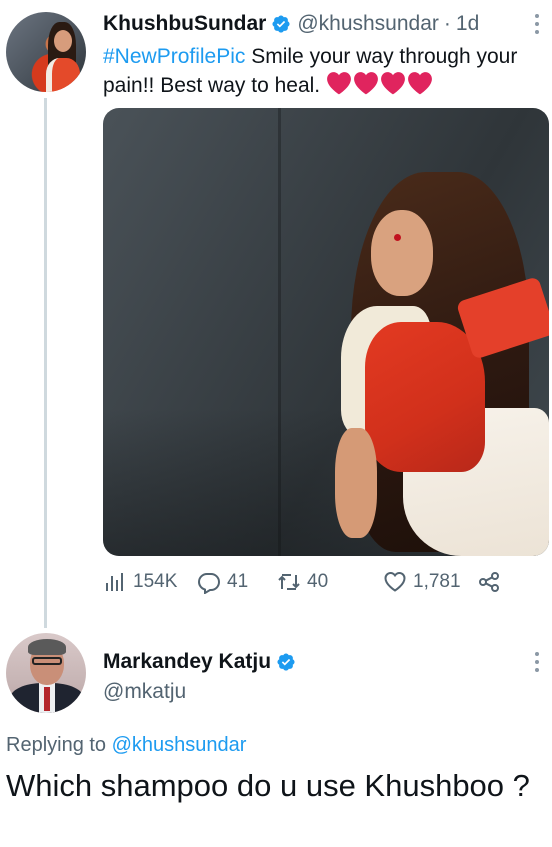 The height and width of the screenshot is (847, 552). Describe the element at coordinates (114, 582) in the screenshot. I see `views-icon` at that location.